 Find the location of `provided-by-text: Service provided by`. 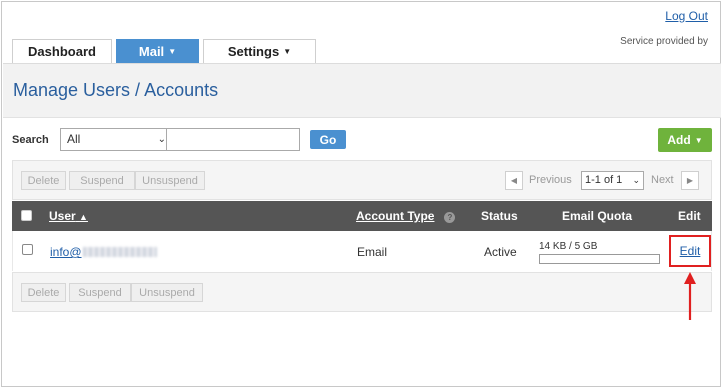

provided-by-text: Service provided by is located at coordinates (664, 41).